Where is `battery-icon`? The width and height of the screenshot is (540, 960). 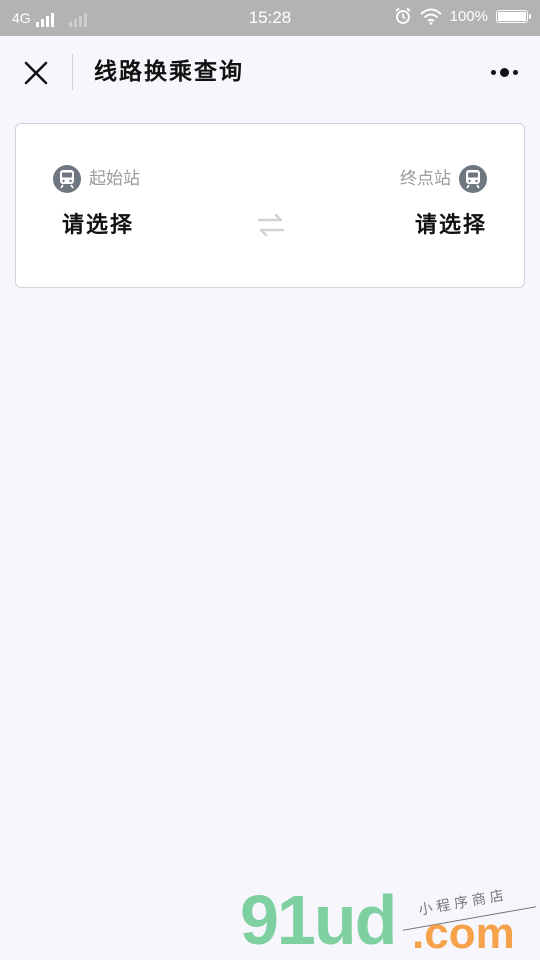 battery-icon is located at coordinates (513, 16).